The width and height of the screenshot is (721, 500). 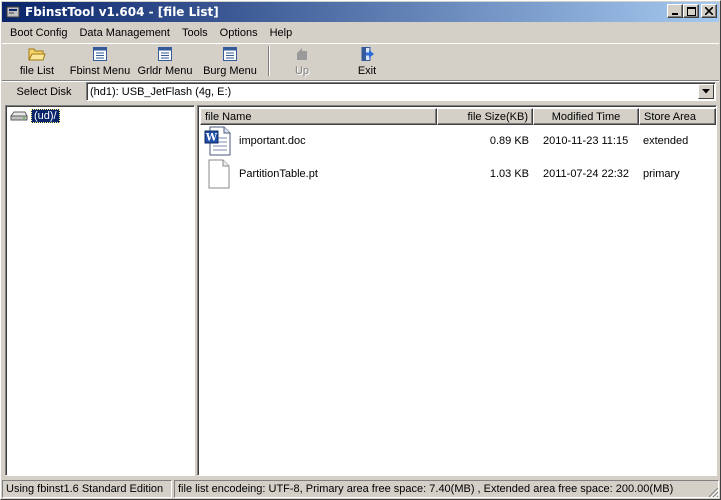 What do you see at coordinates (37, 71) in the screenshot?
I see `file-list-label: file List` at bounding box center [37, 71].